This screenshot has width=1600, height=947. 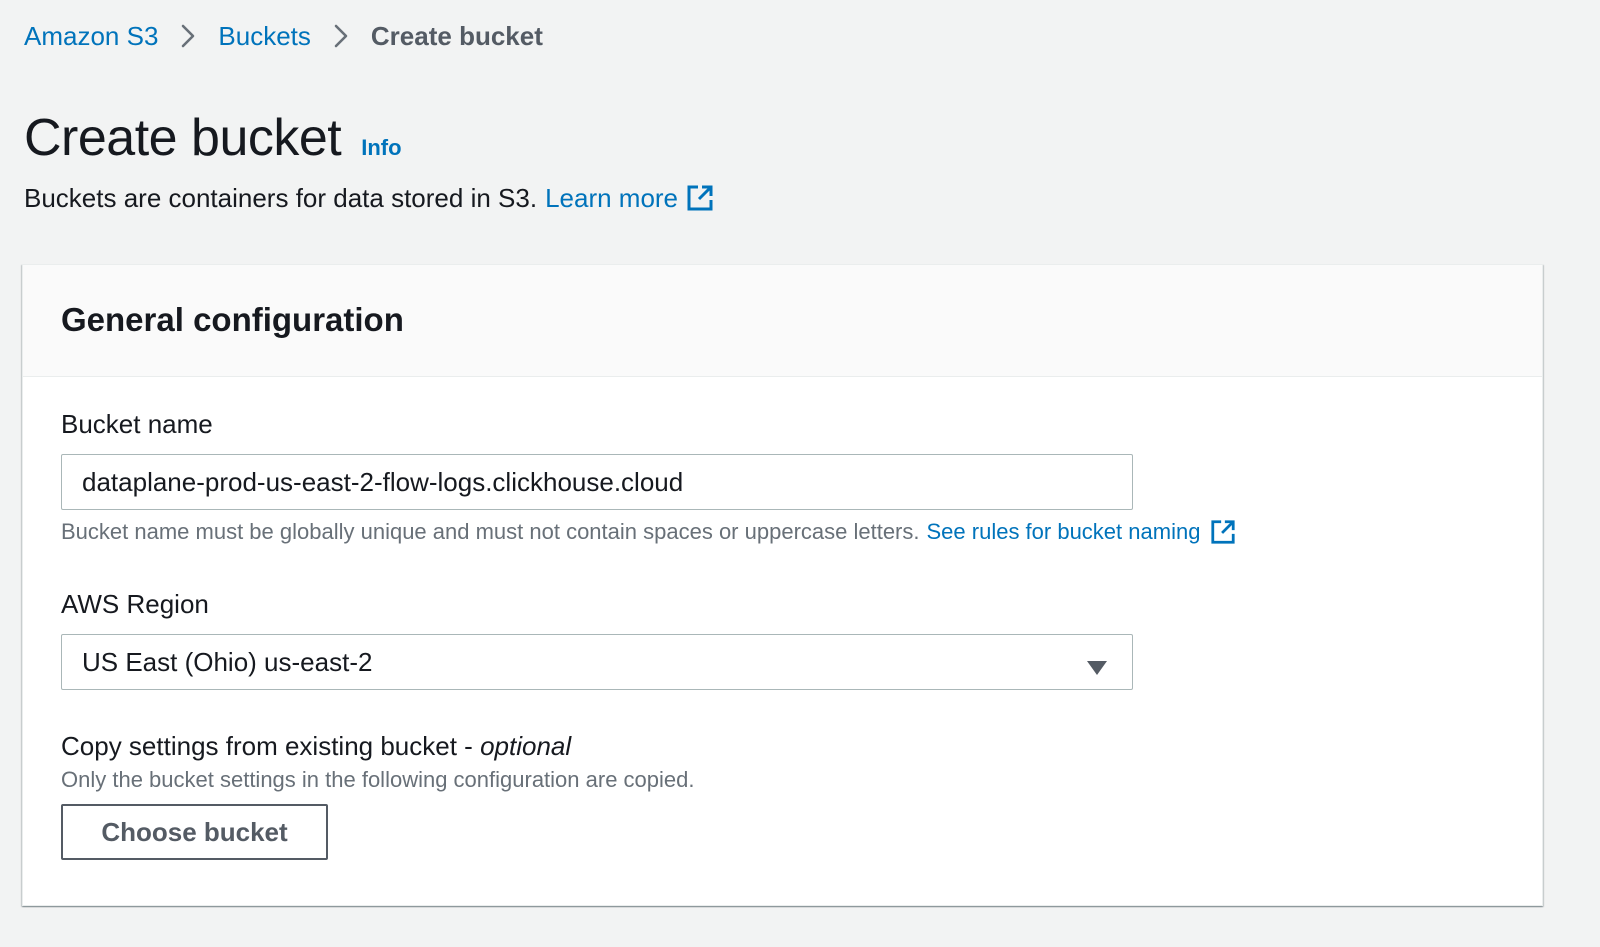 I want to click on choose-bucket-button: Choose bucket, so click(x=194, y=832).